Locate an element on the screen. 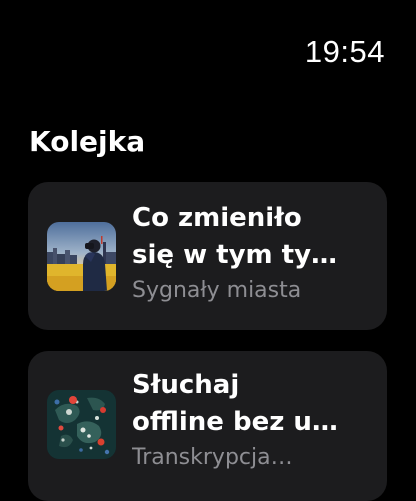 Image resolution: width=416 pixels, height=501 pixels. episode-title-line: Co zmieniło is located at coordinates (217, 218).